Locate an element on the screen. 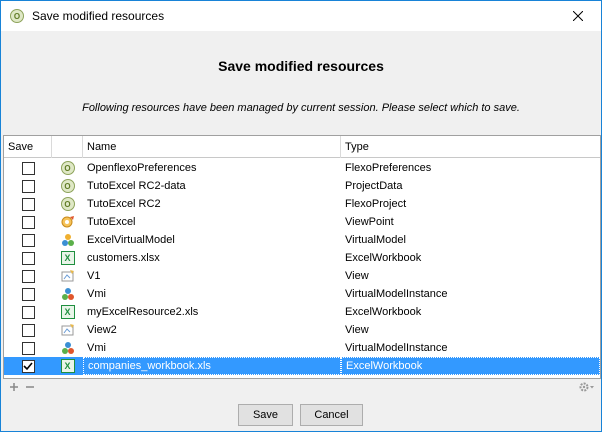 This screenshot has height=432, width=602. header-title: Save modified resources is located at coordinates (301, 66).